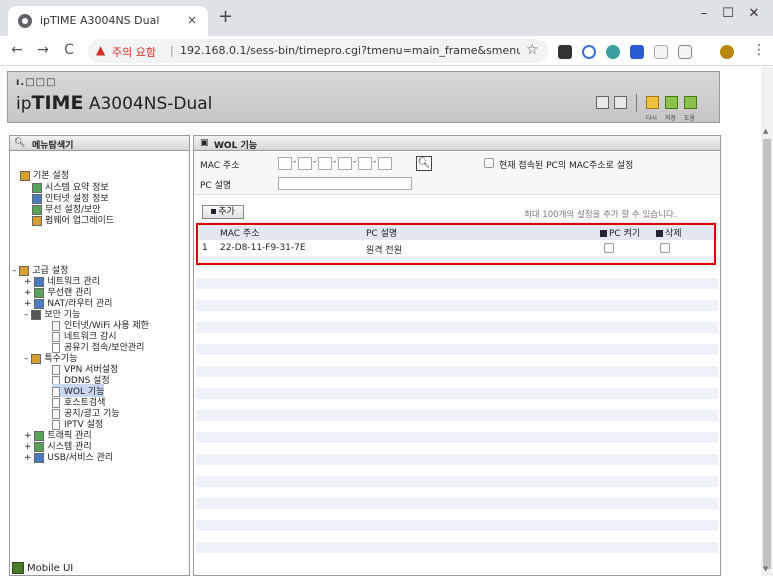 The height and width of the screenshot is (576, 773). I want to click on wol-panel-header: ▣ WOL 기능, so click(457, 143).